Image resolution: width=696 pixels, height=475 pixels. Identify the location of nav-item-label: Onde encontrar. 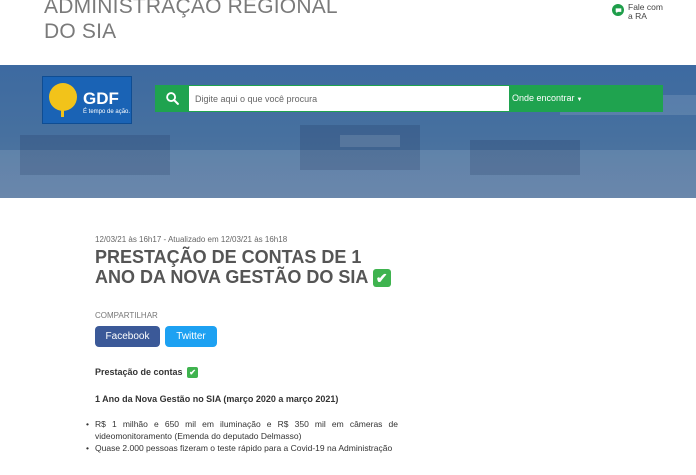
(543, 98).